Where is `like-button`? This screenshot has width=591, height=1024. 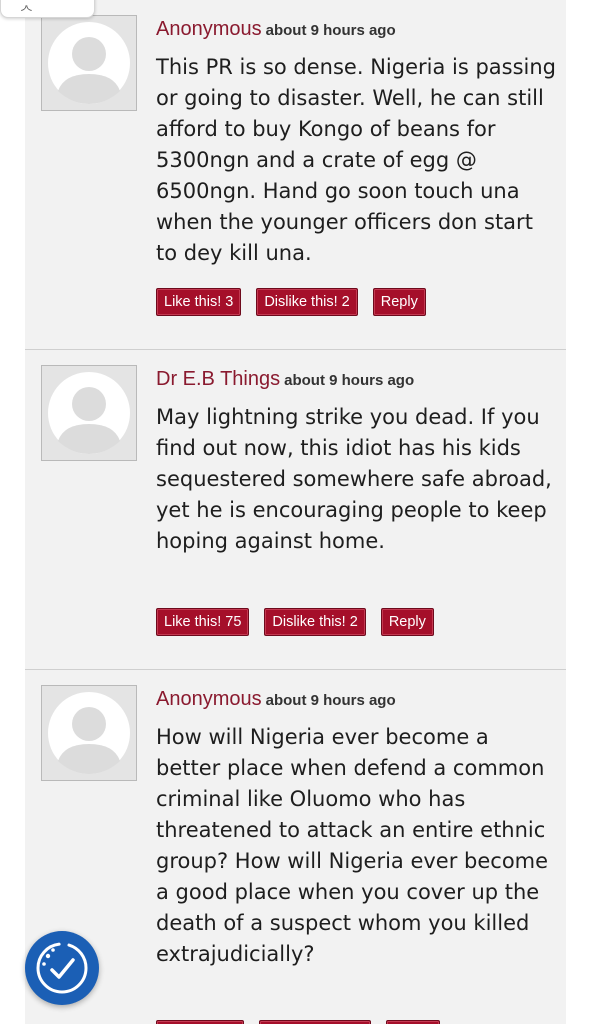
like-button is located at coordinates (200, 1022).